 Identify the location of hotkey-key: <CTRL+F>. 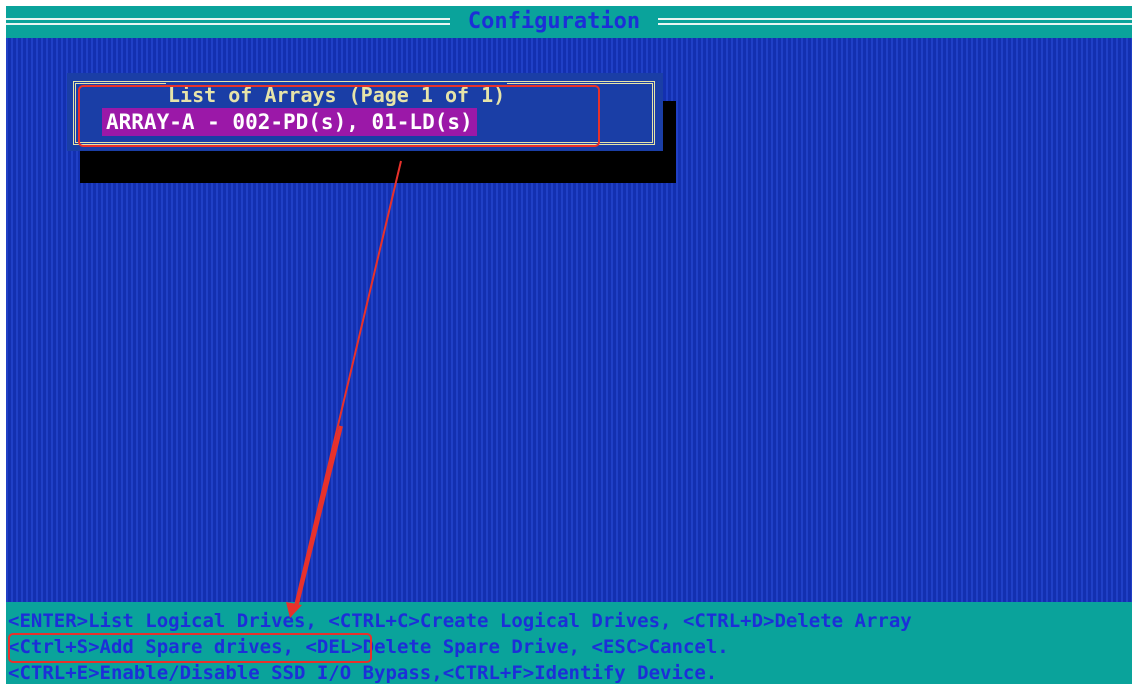
(488, 673).